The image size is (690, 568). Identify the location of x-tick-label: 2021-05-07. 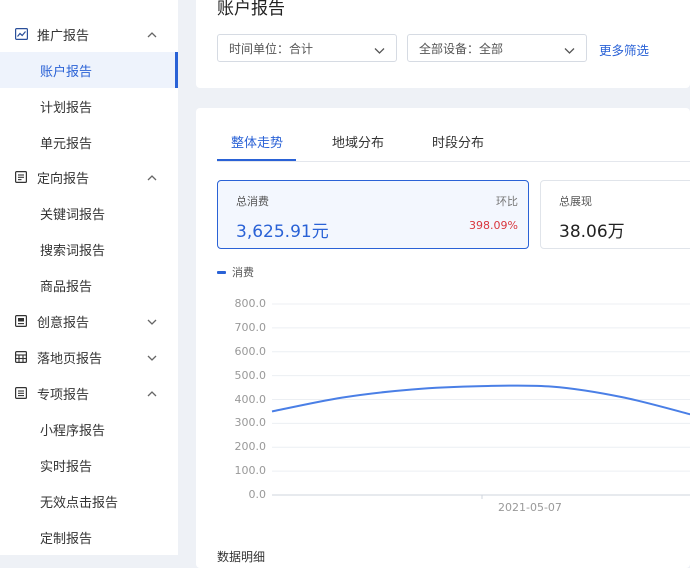
(530, 507).